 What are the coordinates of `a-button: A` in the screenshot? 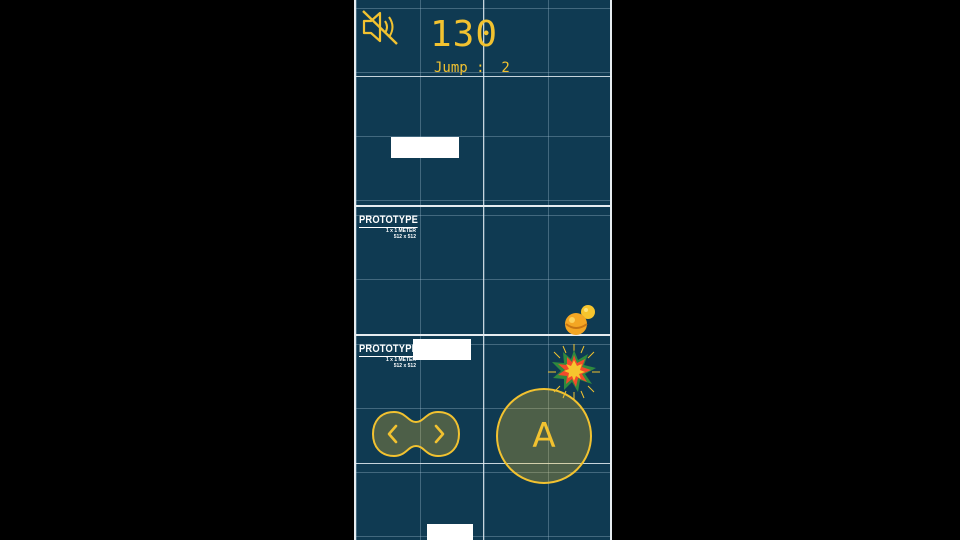 It's located at (544, 436).